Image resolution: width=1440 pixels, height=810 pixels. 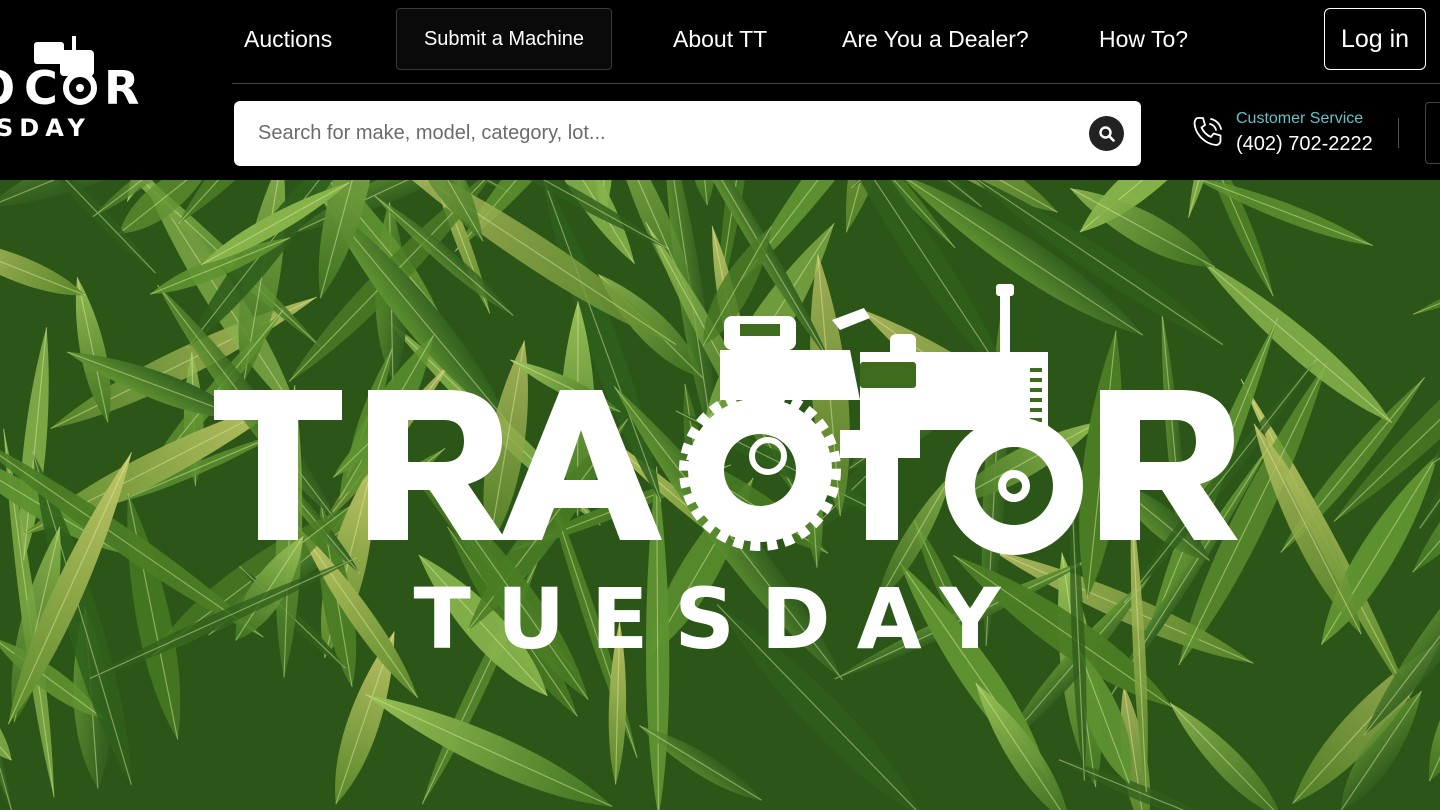 I want to click on phone-icon, so click(x=1207, y=131).